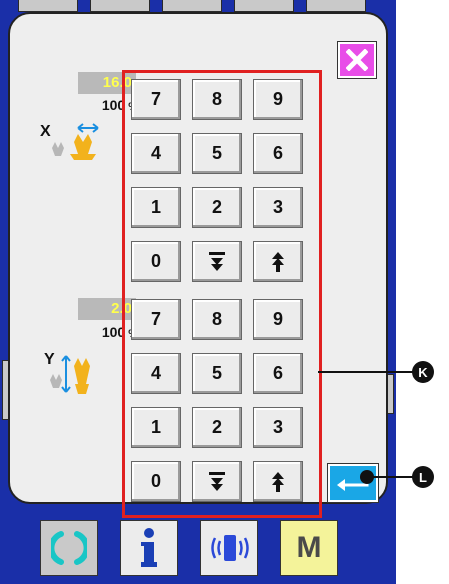  What do you see at coordinates (367, 477) in the screenshot?
I see `enter-callout-dot` at bounding box center [367, 477].